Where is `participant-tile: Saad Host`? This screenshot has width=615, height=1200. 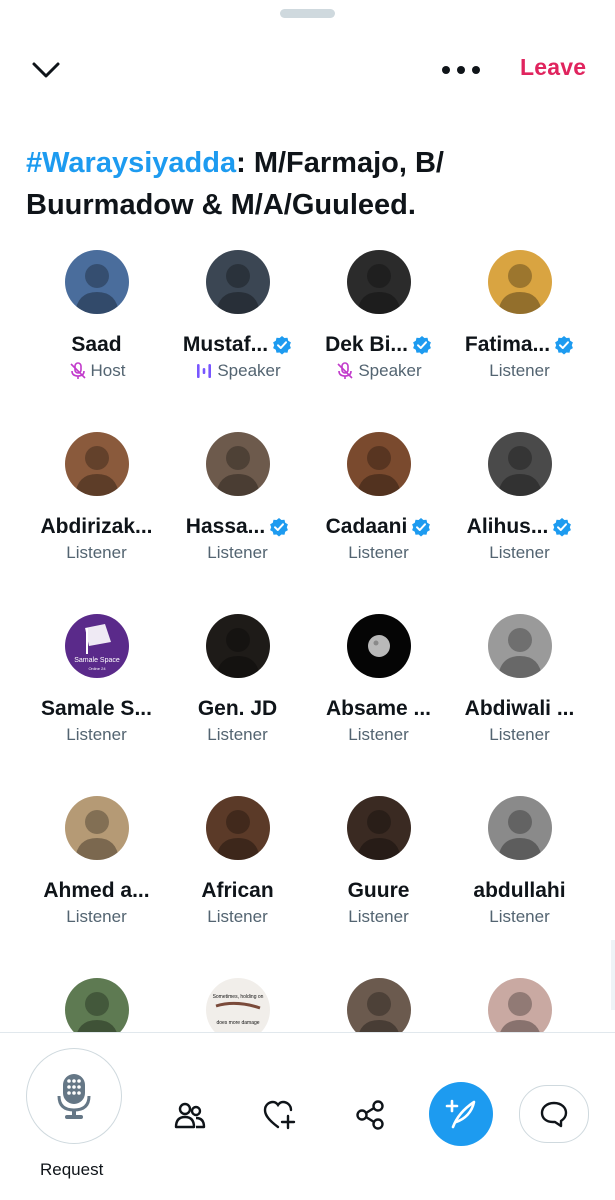
participant-tile: Saad Host is located at coordinates (96, 341).